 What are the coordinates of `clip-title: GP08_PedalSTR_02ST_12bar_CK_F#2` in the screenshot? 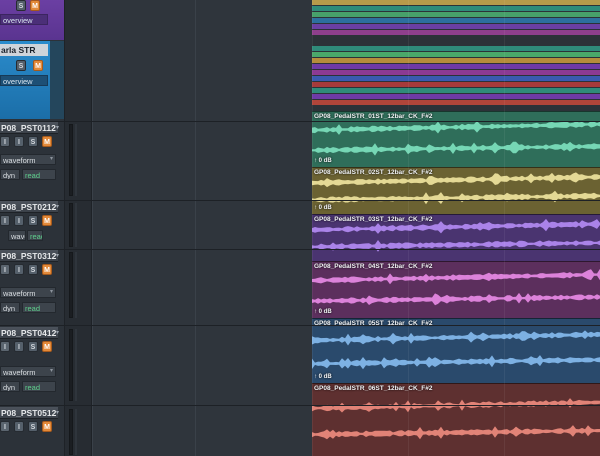 It's located at (373, 172).